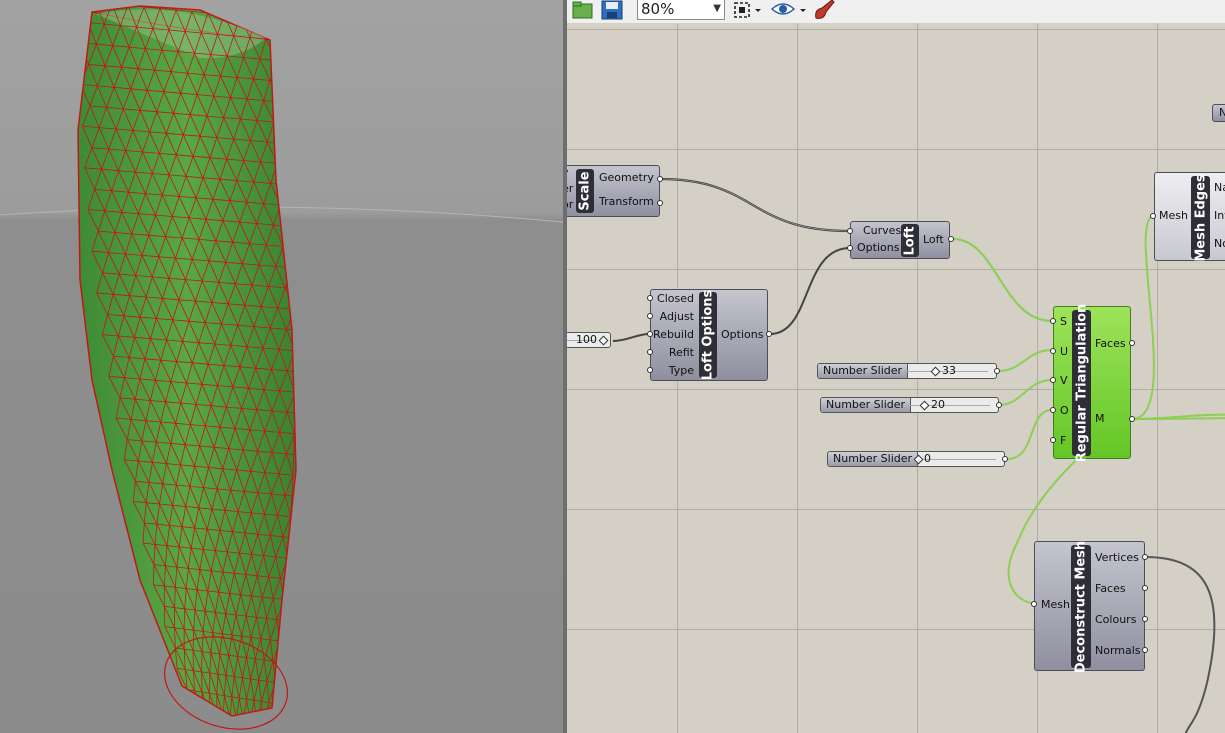 This screenshot has width=1225, height=733. What do you see at coordinates (878, 248) in the screenshot?
I see `loft-input-options: Options` at bounding box center [878, 248].